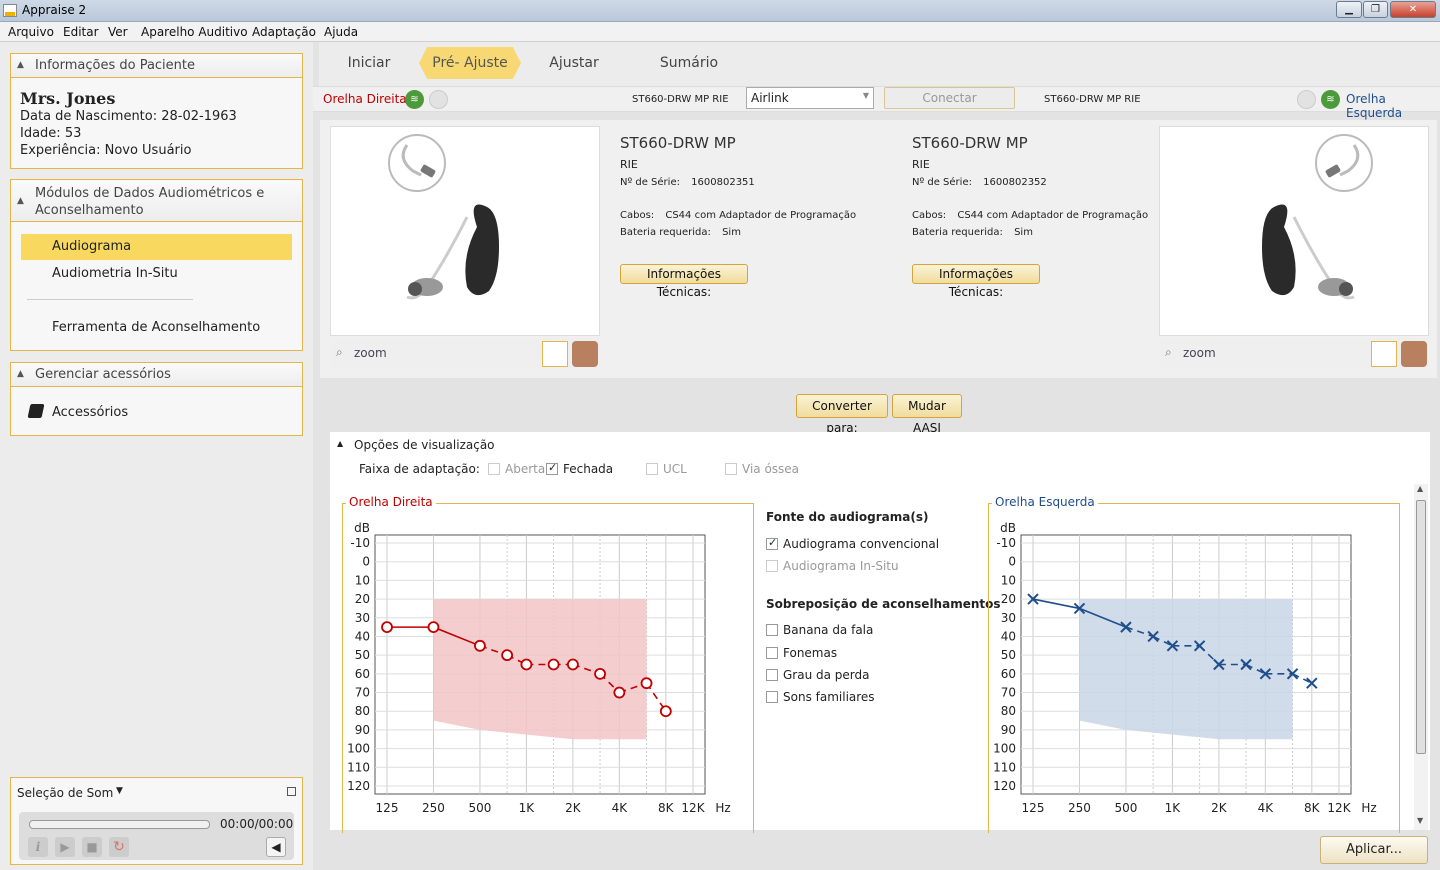 The height and width of the screenshot is (870, 1440). Describe the element at coordinates (552, 468) in the screenshot. I see `closed-checkbox` at that location.